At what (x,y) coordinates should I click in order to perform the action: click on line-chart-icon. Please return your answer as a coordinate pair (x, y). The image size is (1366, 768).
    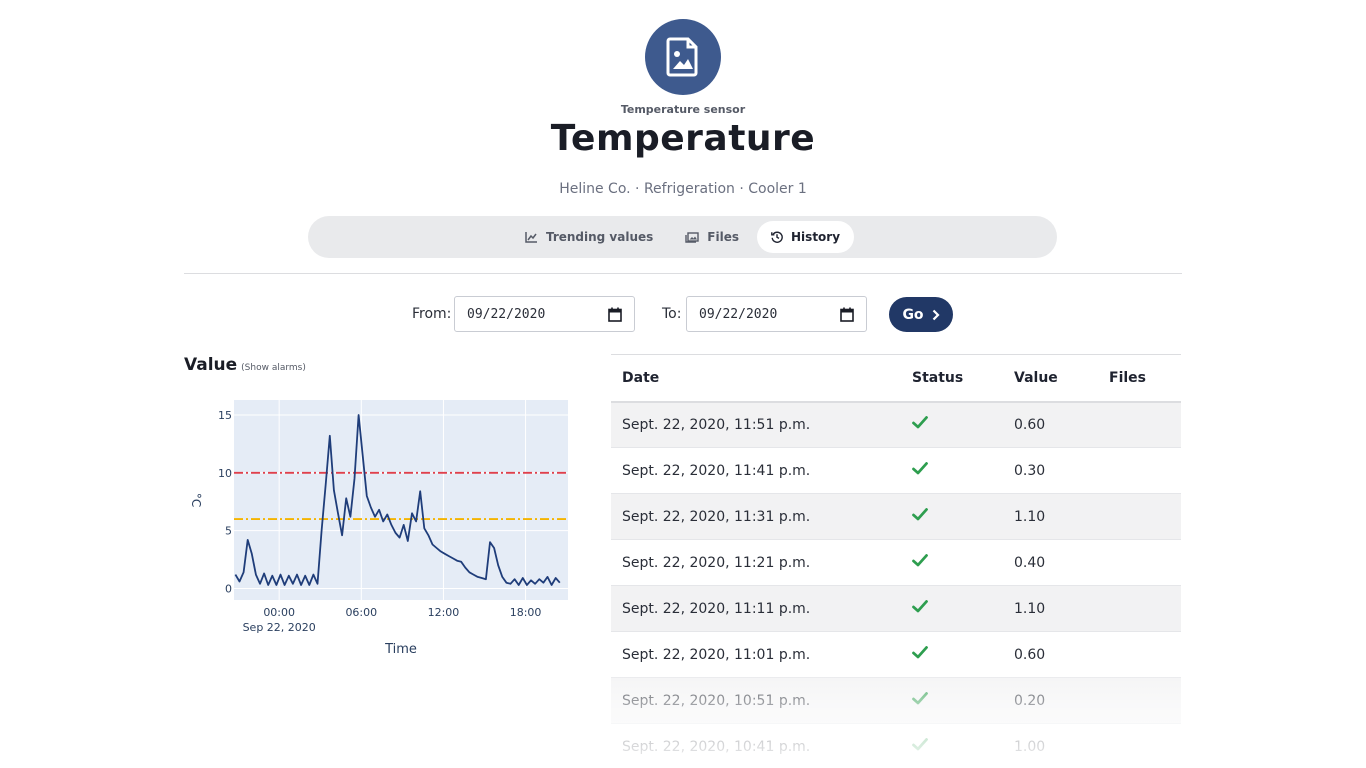
    Looking at the image, I should click on (531, 237).